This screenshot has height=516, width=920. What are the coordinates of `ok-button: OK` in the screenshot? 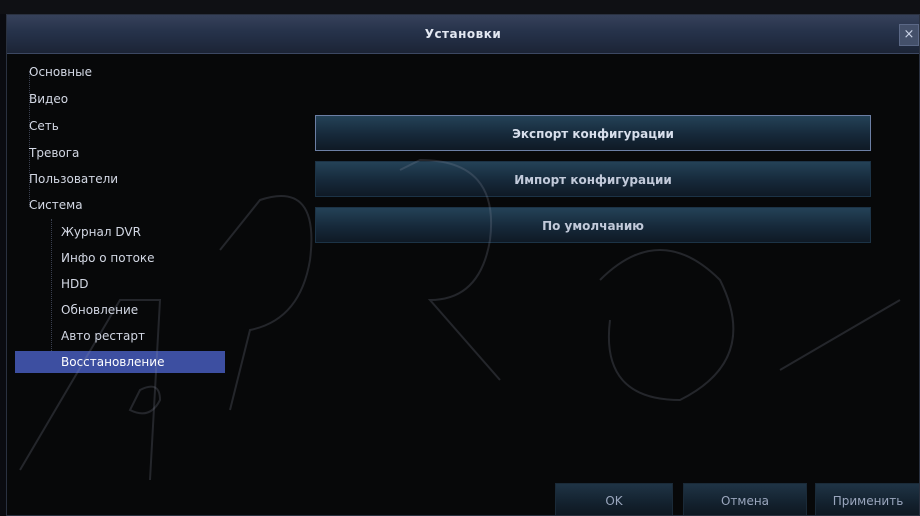 It's located at (614, 499).